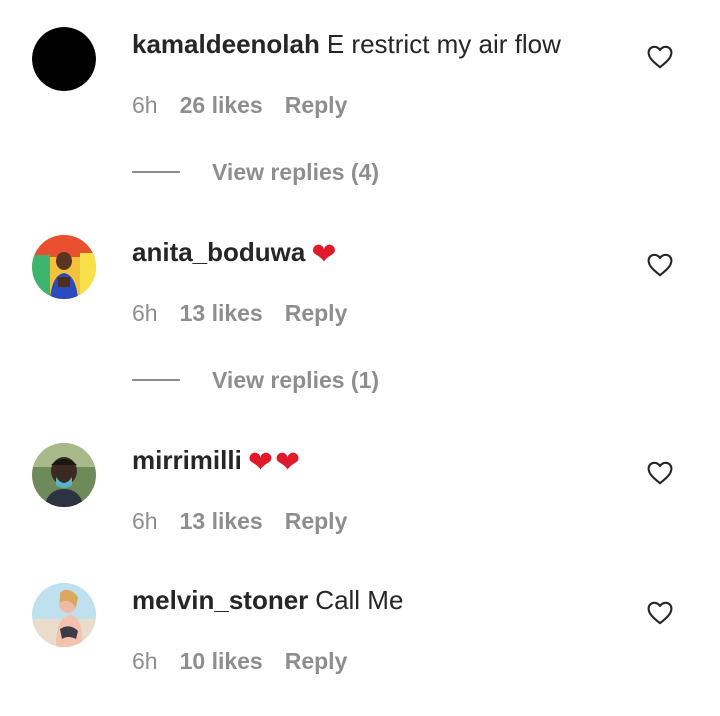 This screenshot has width=720, height=716. Describe the element at coordinates (221, 661) in the screenshot. I see `comment-likes-count: 10 likes` at that location.